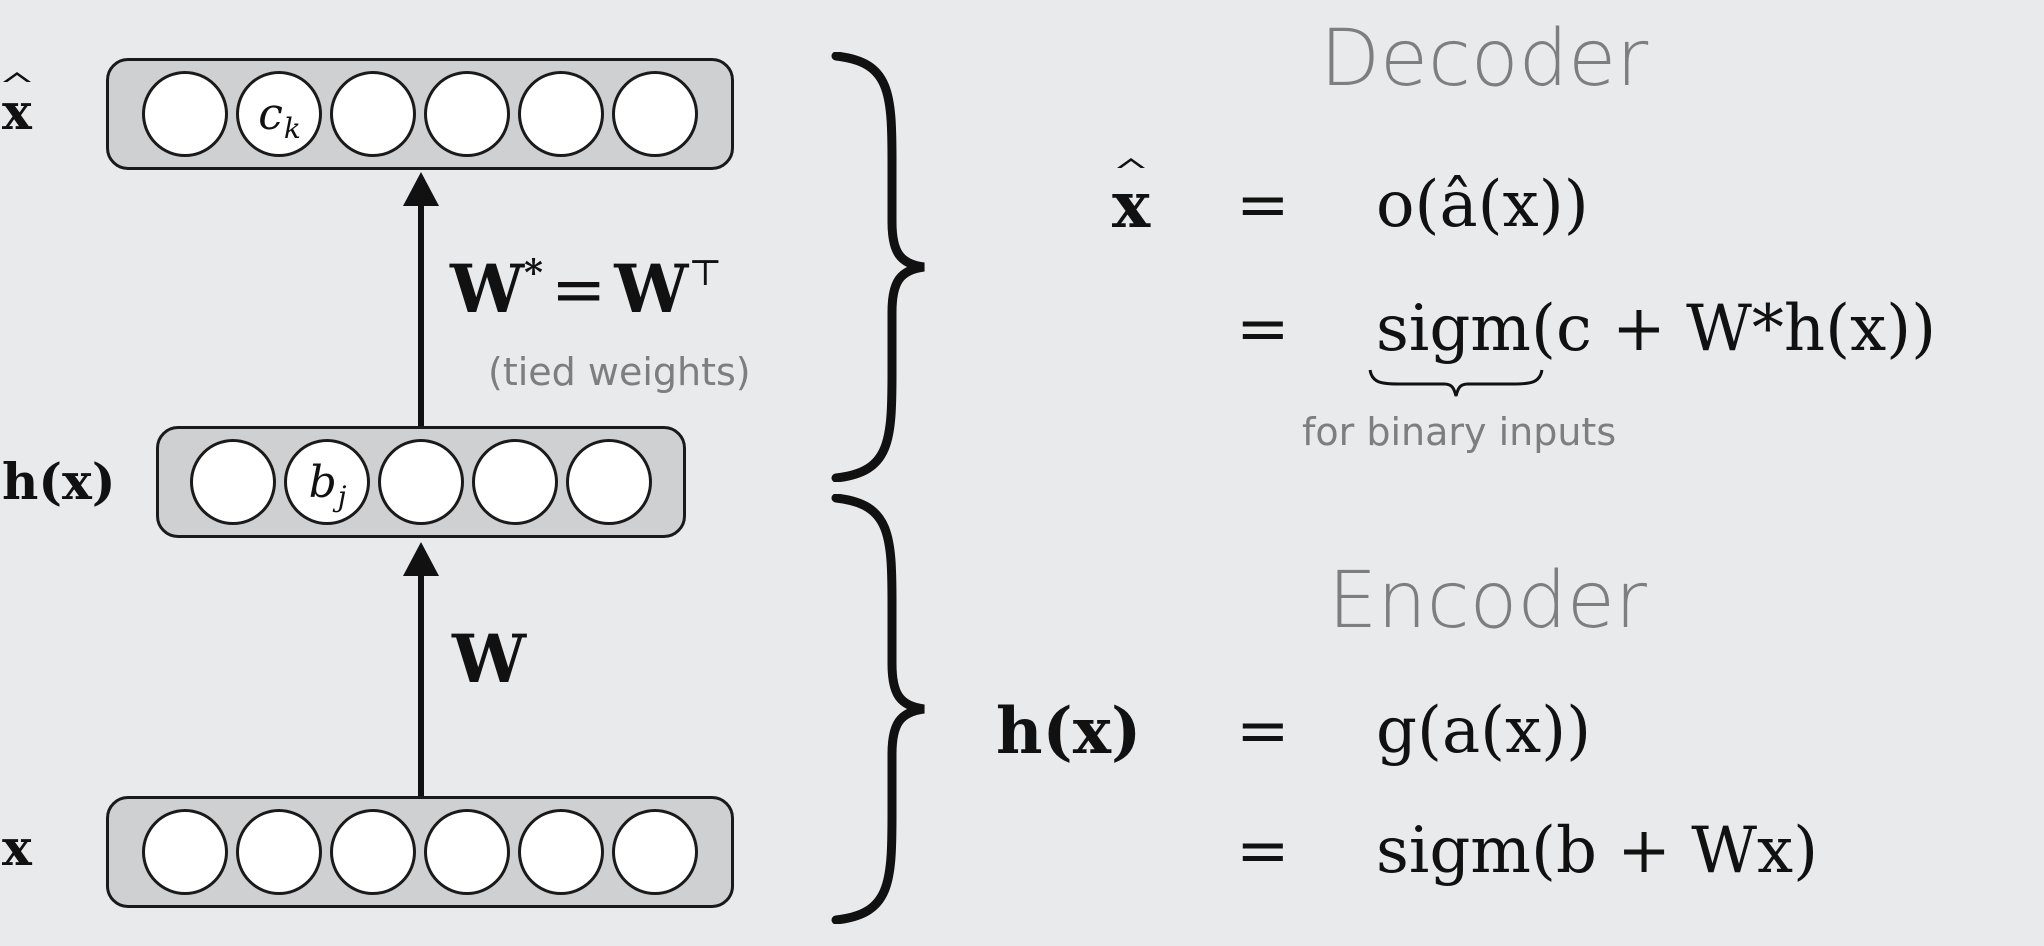 The width and height of the screenshot is (2044, 946). I want to click on decoder-arrow-head, so click(421, 189).